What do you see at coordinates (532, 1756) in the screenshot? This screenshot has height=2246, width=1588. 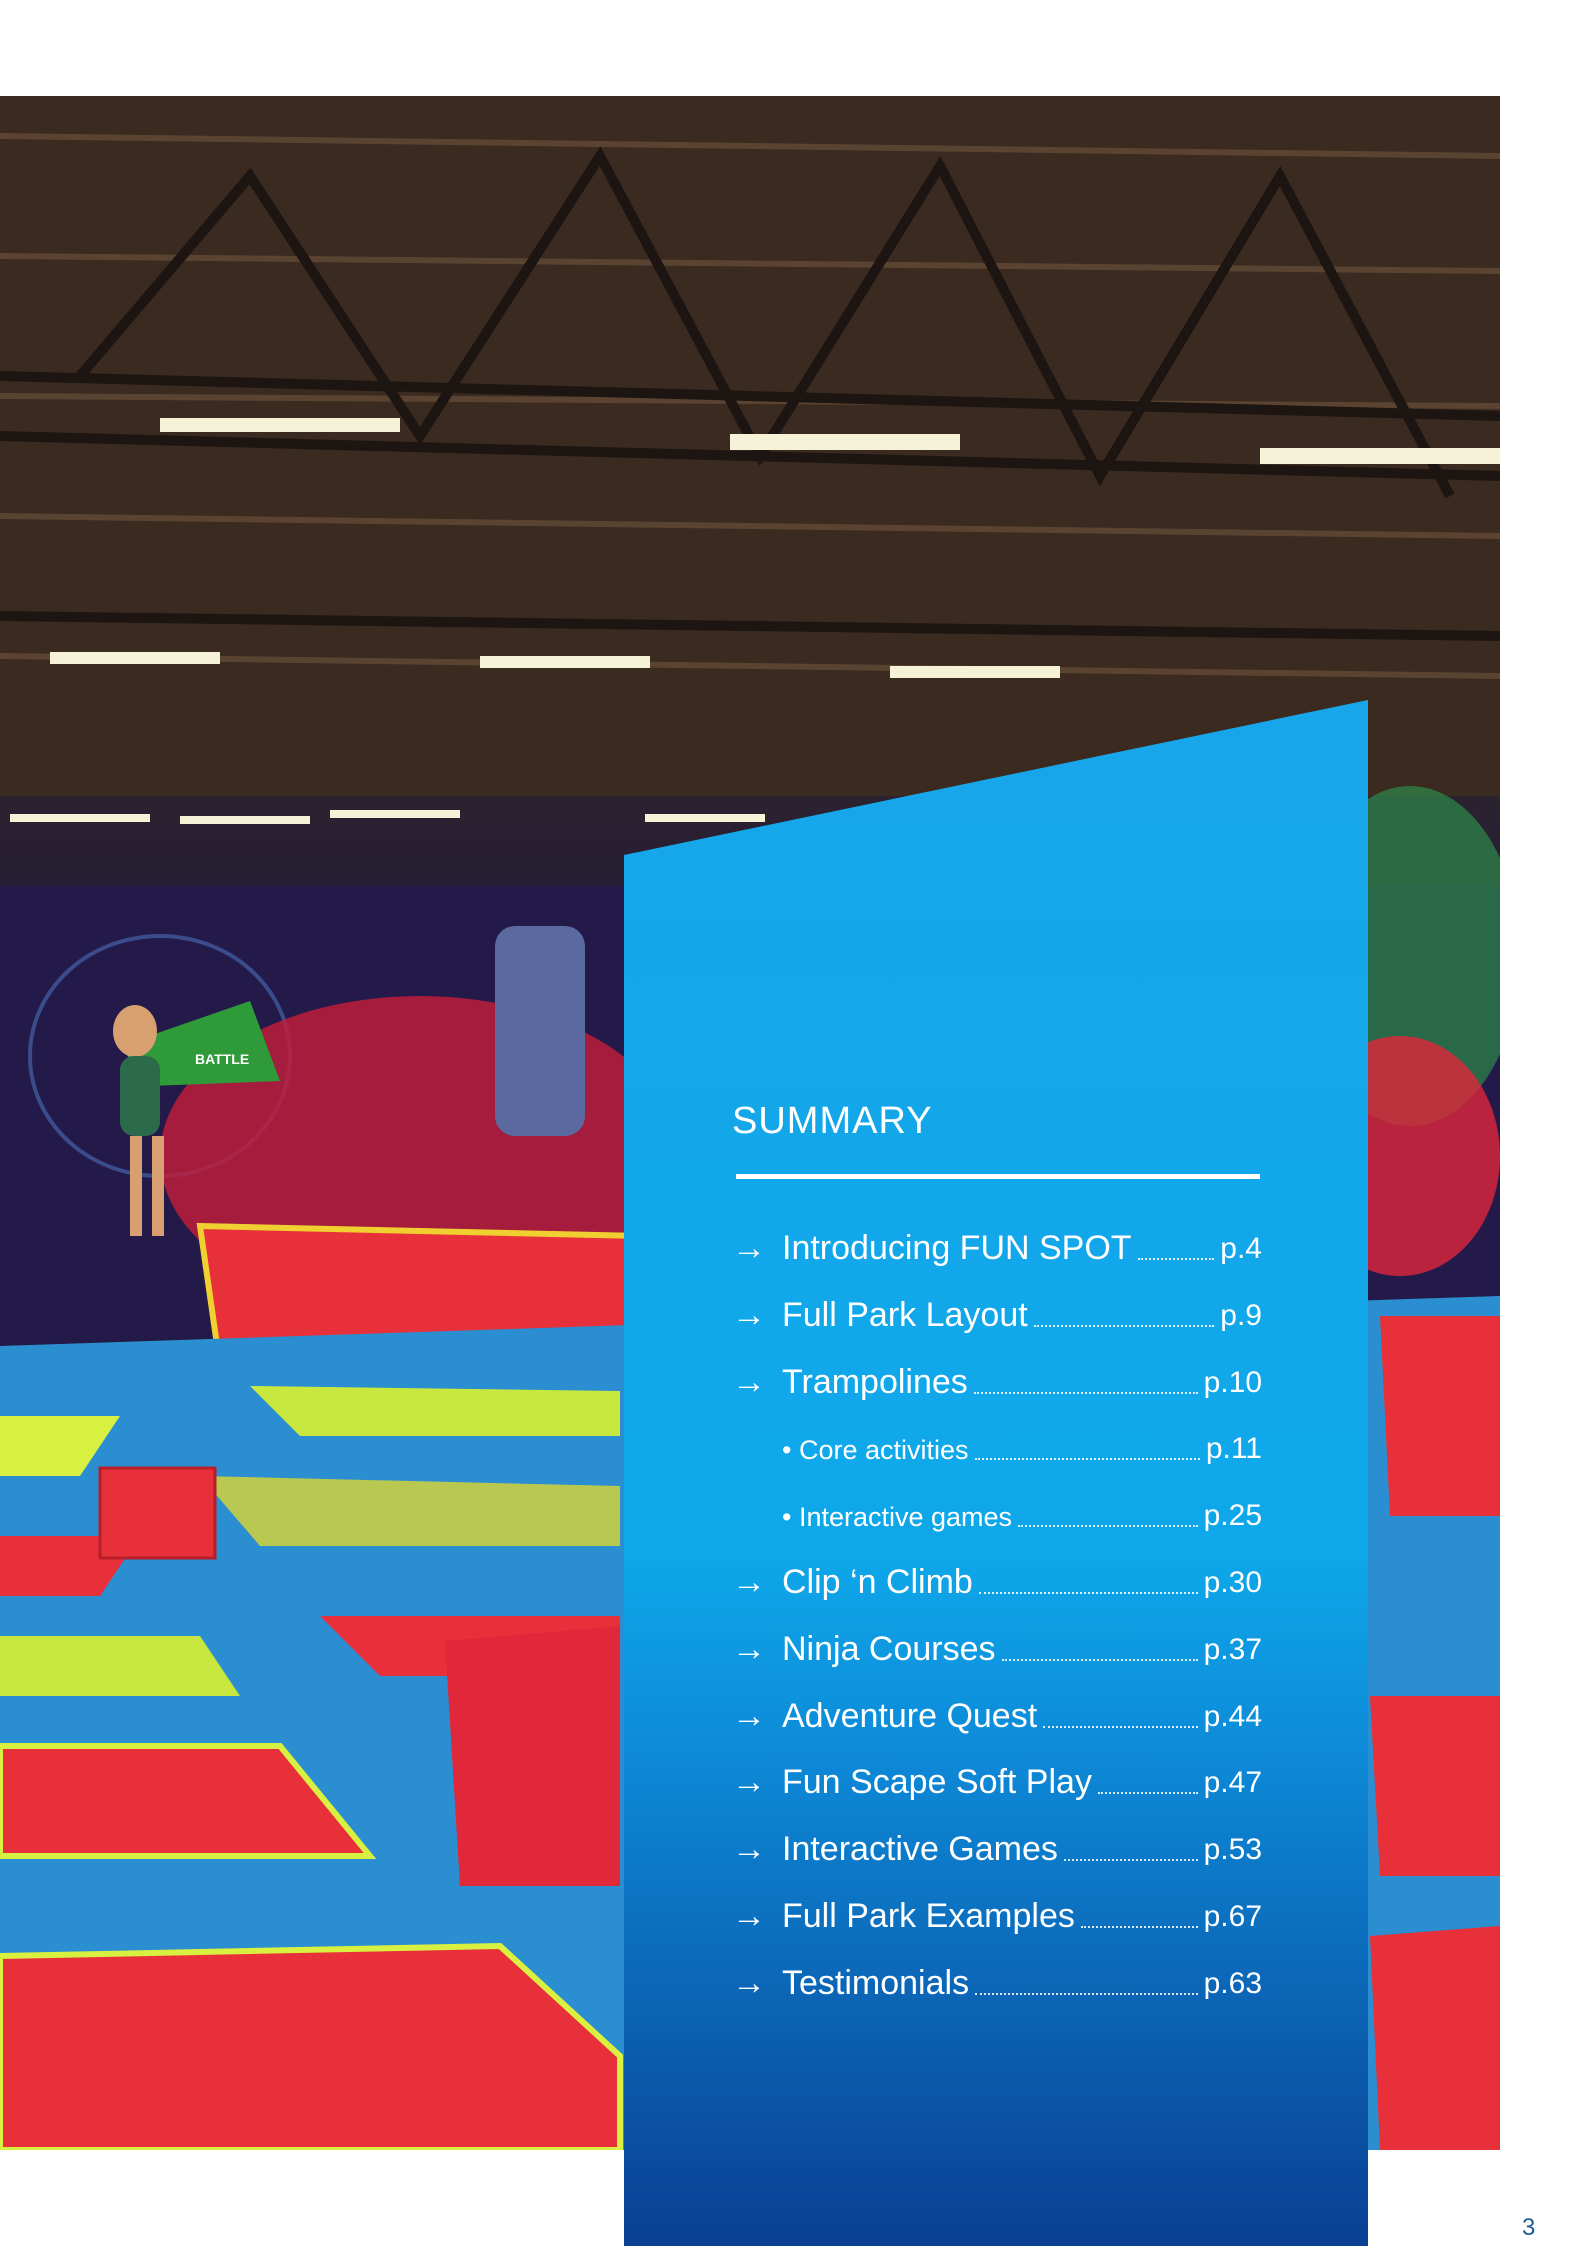 I see `foam-block-large` at bounding box center [532, 1756].